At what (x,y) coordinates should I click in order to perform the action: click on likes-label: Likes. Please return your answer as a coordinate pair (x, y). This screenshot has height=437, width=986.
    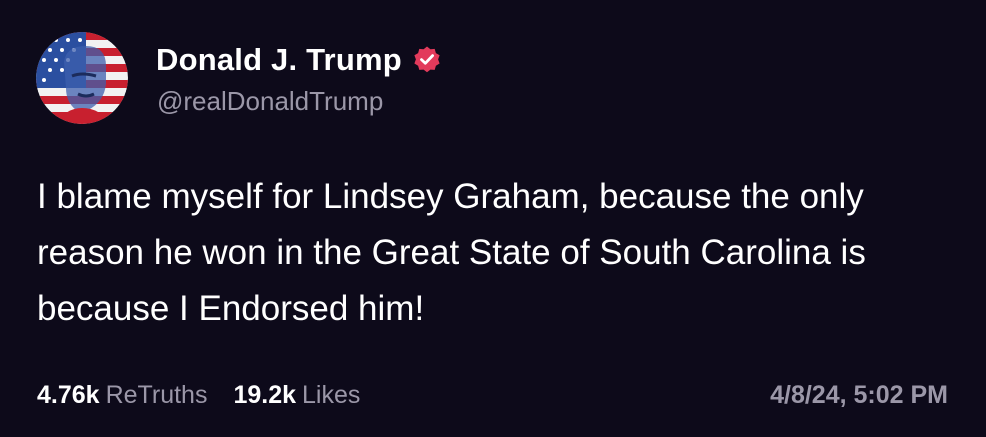
    Looking at the image, I should click on (331, 394).